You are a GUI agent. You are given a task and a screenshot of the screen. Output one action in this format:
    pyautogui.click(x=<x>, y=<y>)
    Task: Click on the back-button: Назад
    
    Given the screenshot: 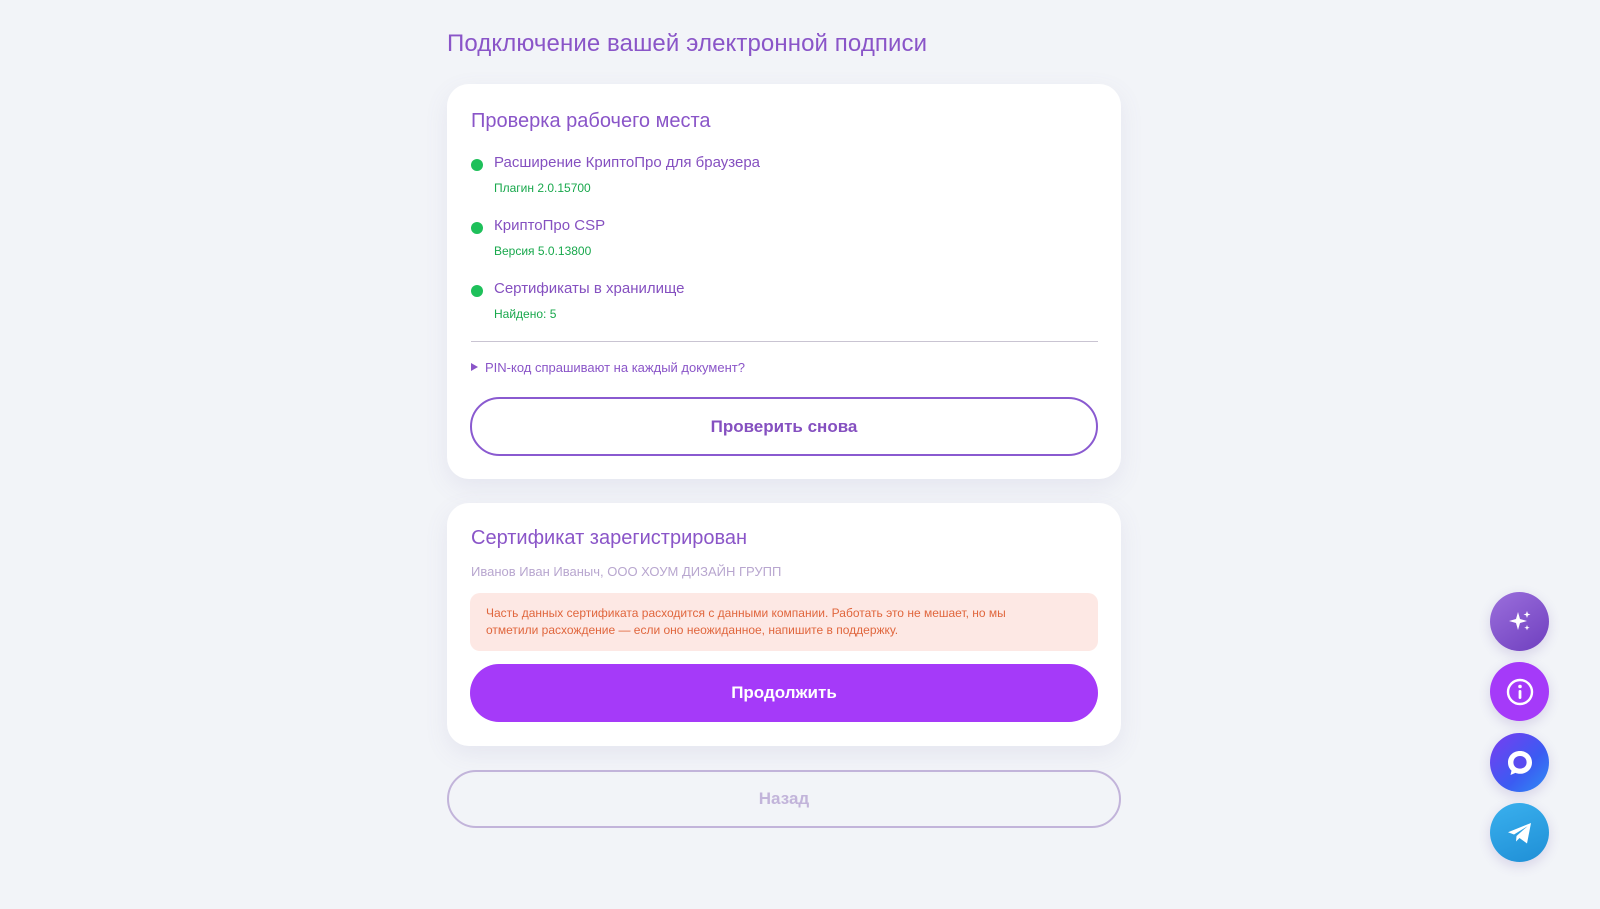 What is the action you would take?
    pyautogui.click(x=784, y=799)
    